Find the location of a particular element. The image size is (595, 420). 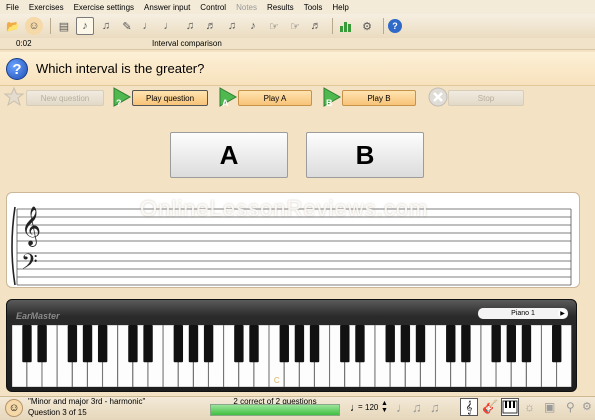

chart-icon is located at coordinates (346, 26).